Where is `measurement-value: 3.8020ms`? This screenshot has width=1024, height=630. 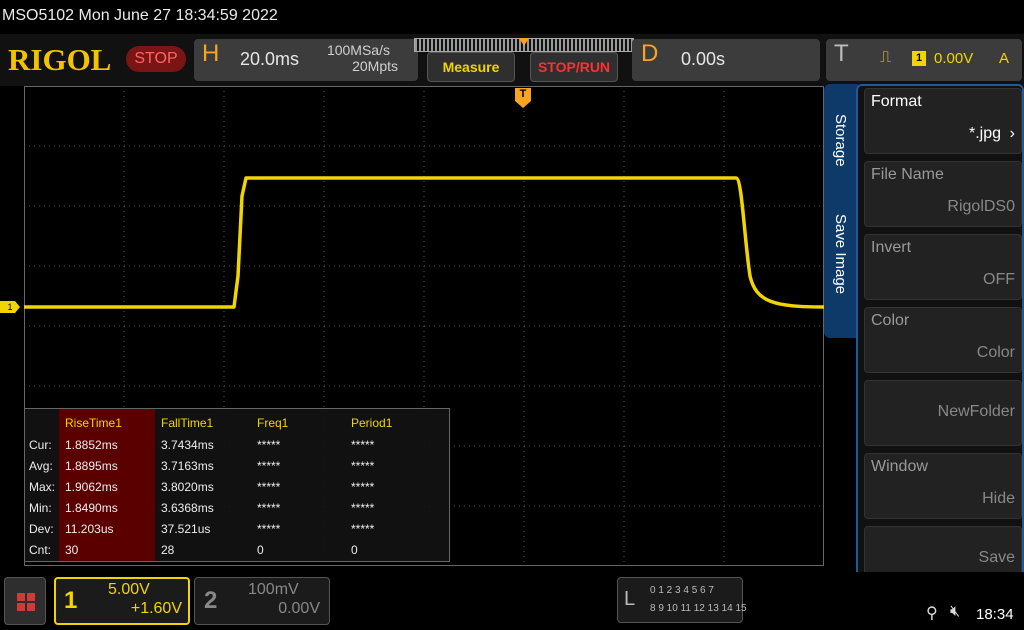
measurement-value: 3.8020ms is located at coordinates (187, 487).